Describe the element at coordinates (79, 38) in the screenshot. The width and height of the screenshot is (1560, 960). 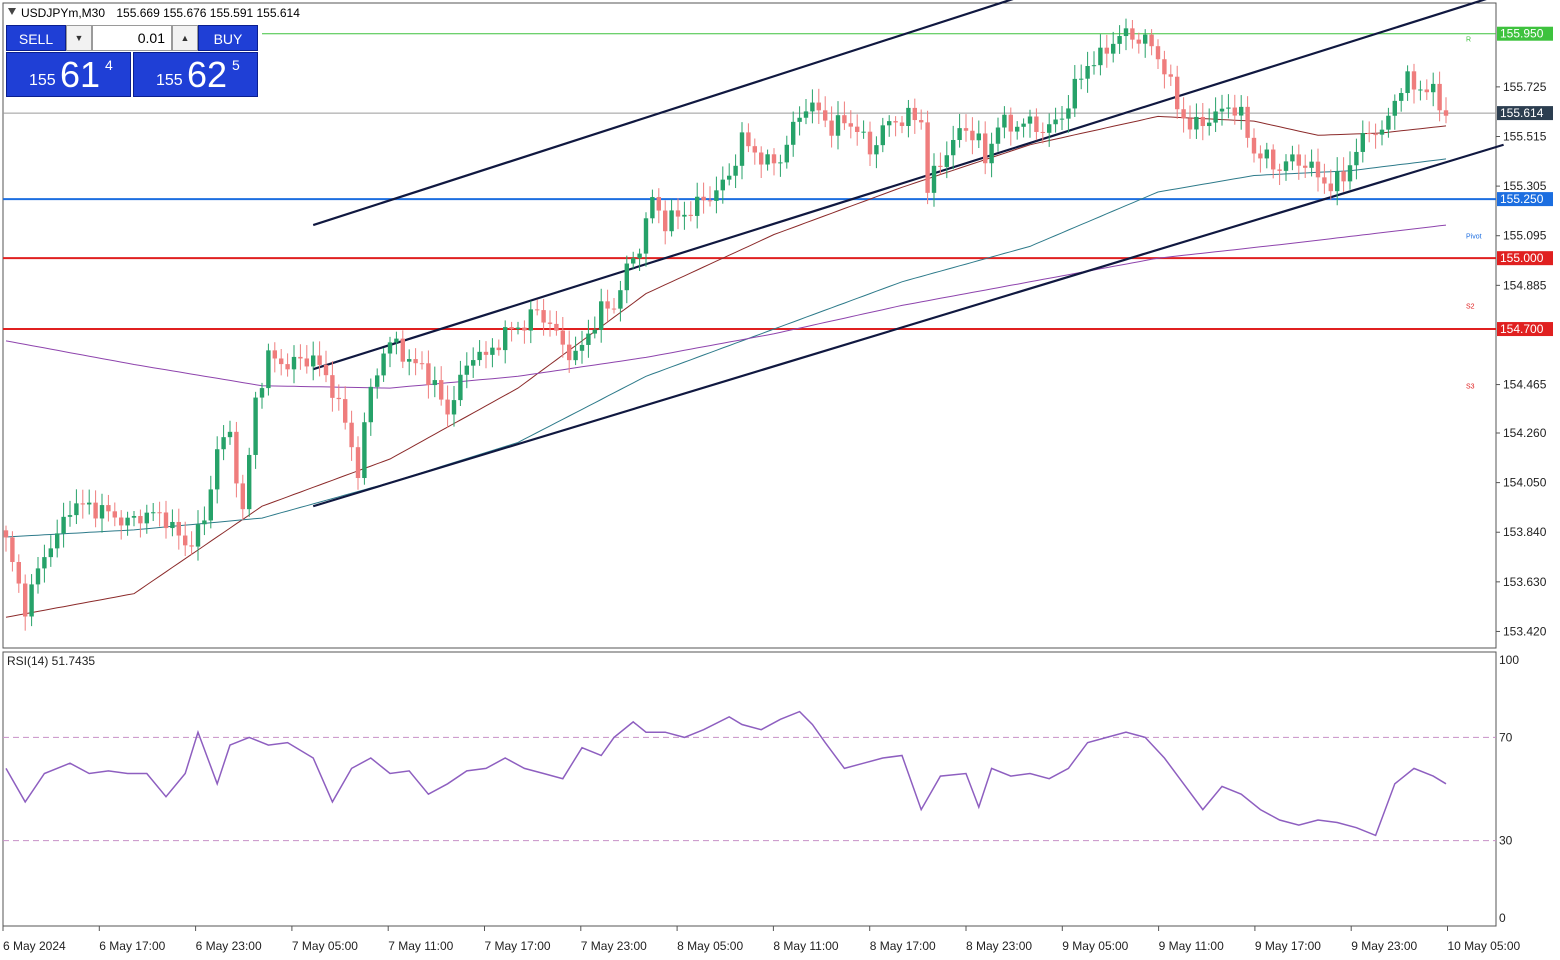
I see `lot-decrease-arrow-icon: ▼` at that location.